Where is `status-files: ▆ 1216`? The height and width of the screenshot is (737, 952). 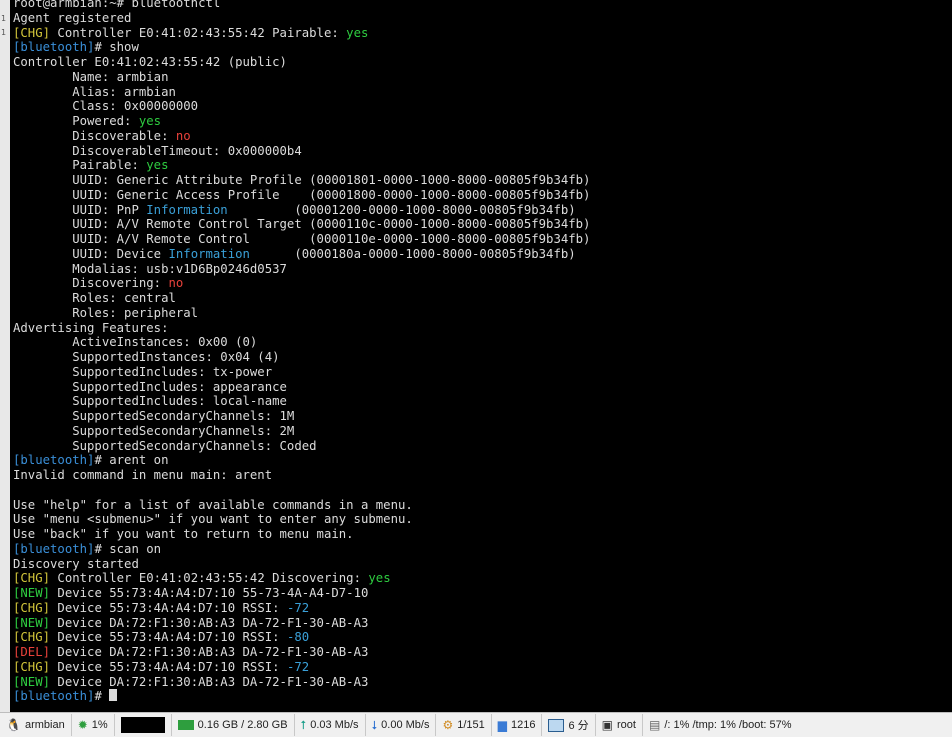 status-files: ▆ 1216 is located at coordinates (517, 725).